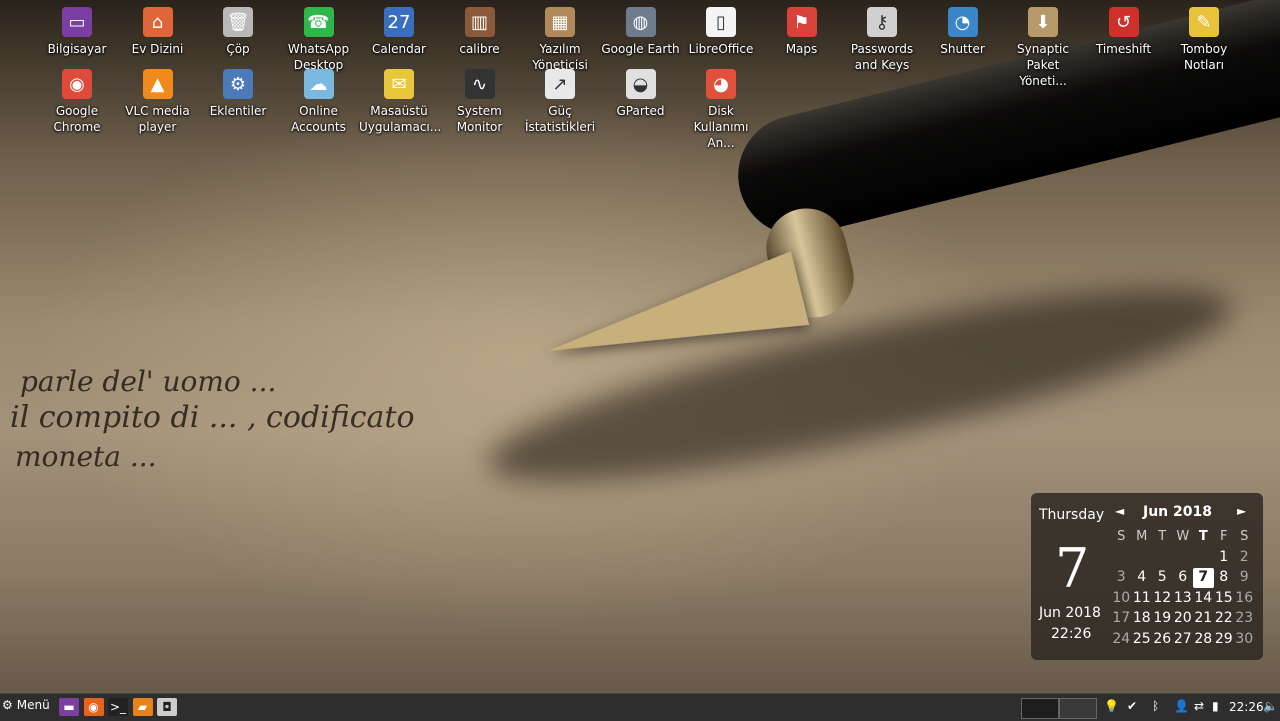 This screenshot has width=1280, height=721. Describe the element at coordinates (1142, 599) in the screenshot. I see `calendar-day: 11` at that location.